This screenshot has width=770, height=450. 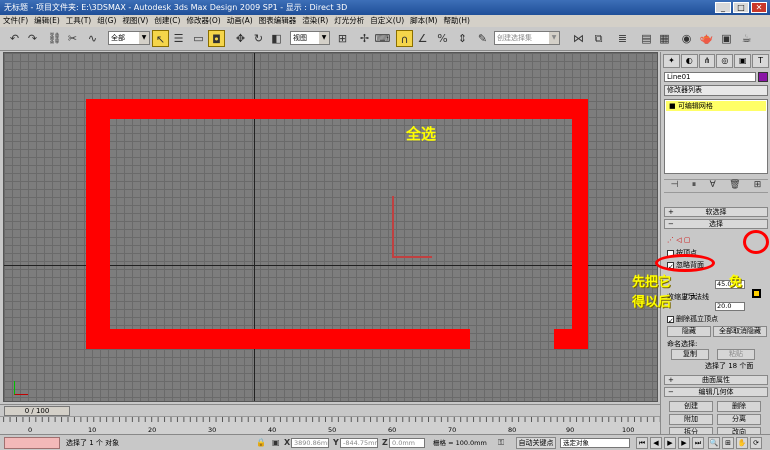 What do you see at coordinates (739, 419) in the screenshot?
I see `detach-button: 分离` at bounding box center [739, 419].